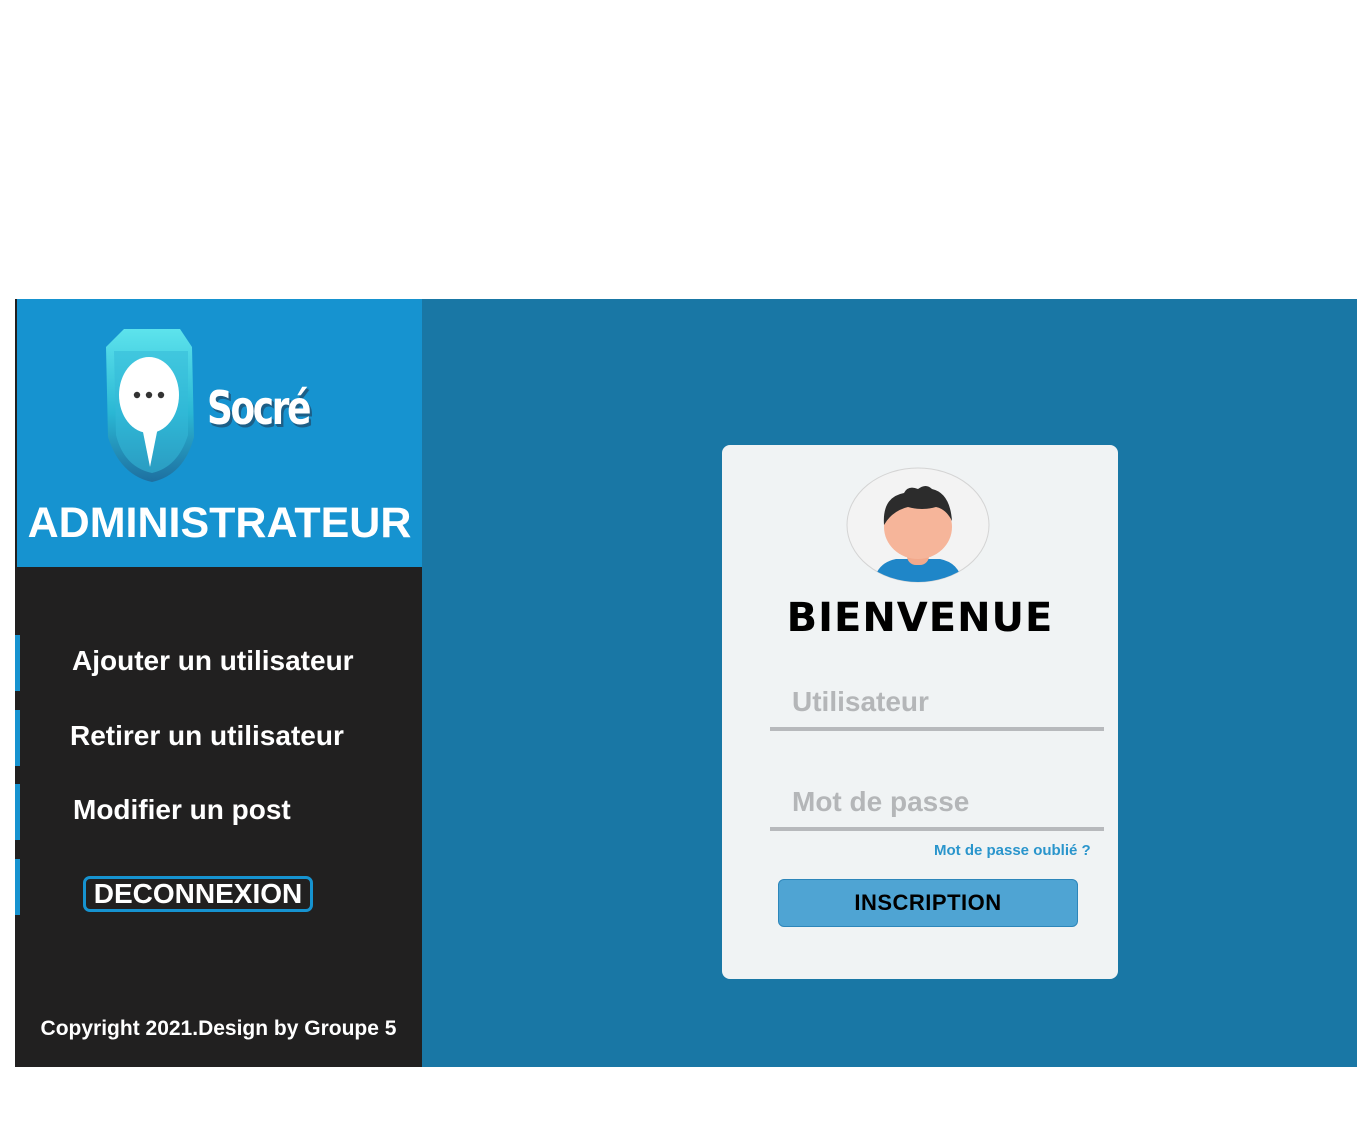  I want to click on nav-label: Ajouter un utilisateur, so click(213, 660).